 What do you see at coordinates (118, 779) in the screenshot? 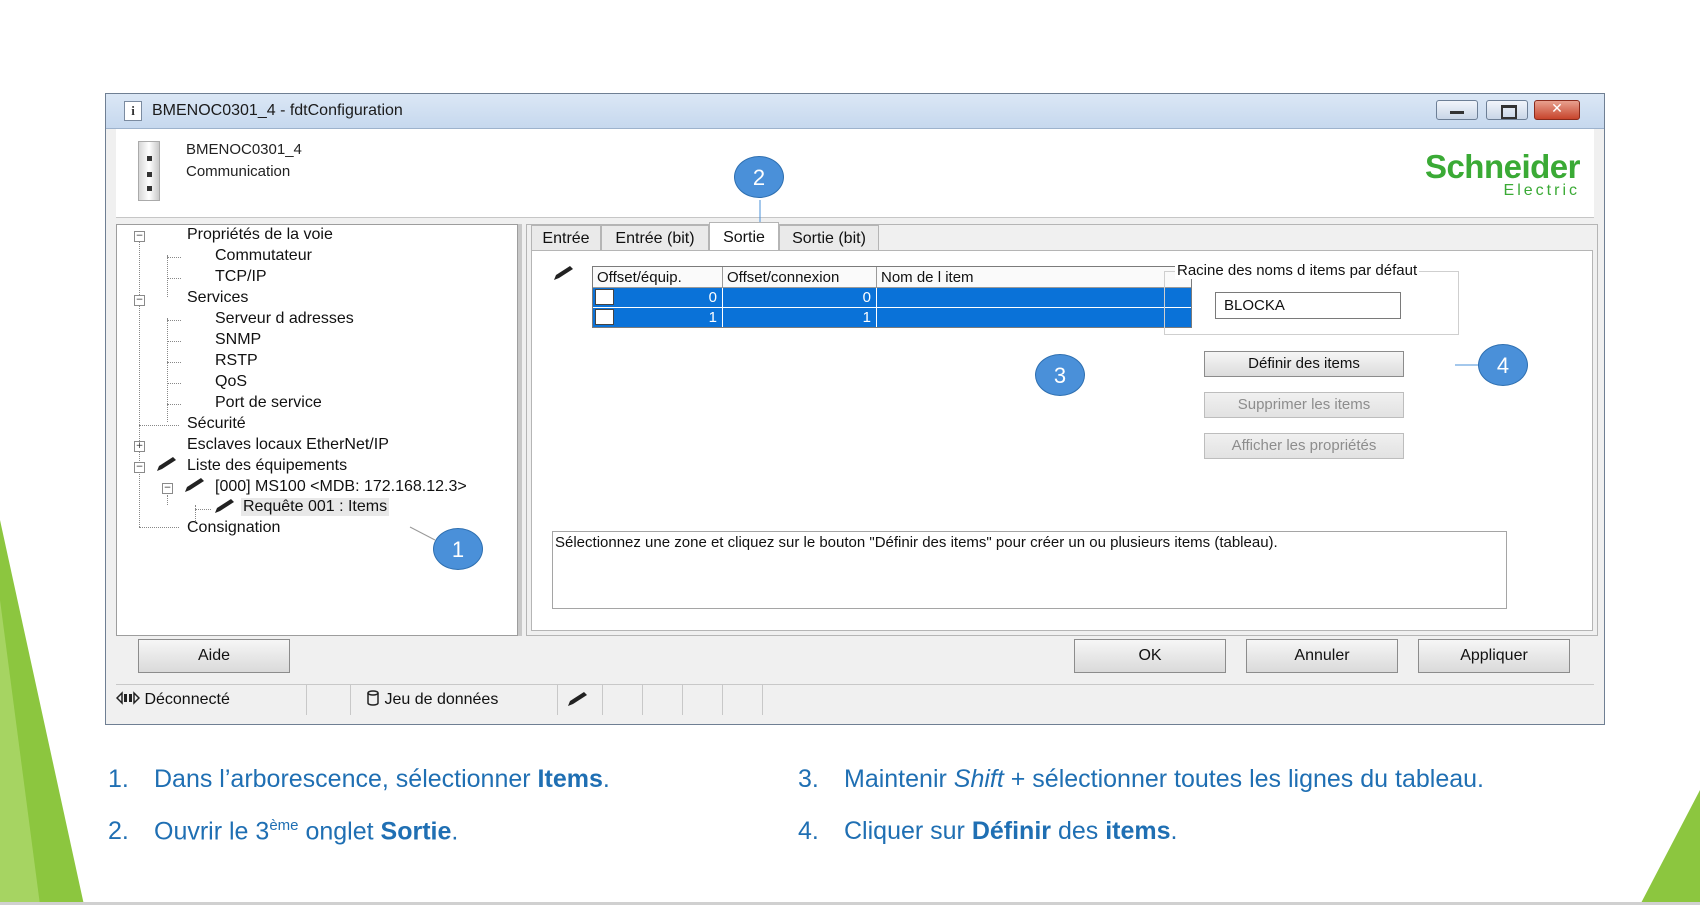
I see `step-number: 1.` at bounding box center [118, 779].